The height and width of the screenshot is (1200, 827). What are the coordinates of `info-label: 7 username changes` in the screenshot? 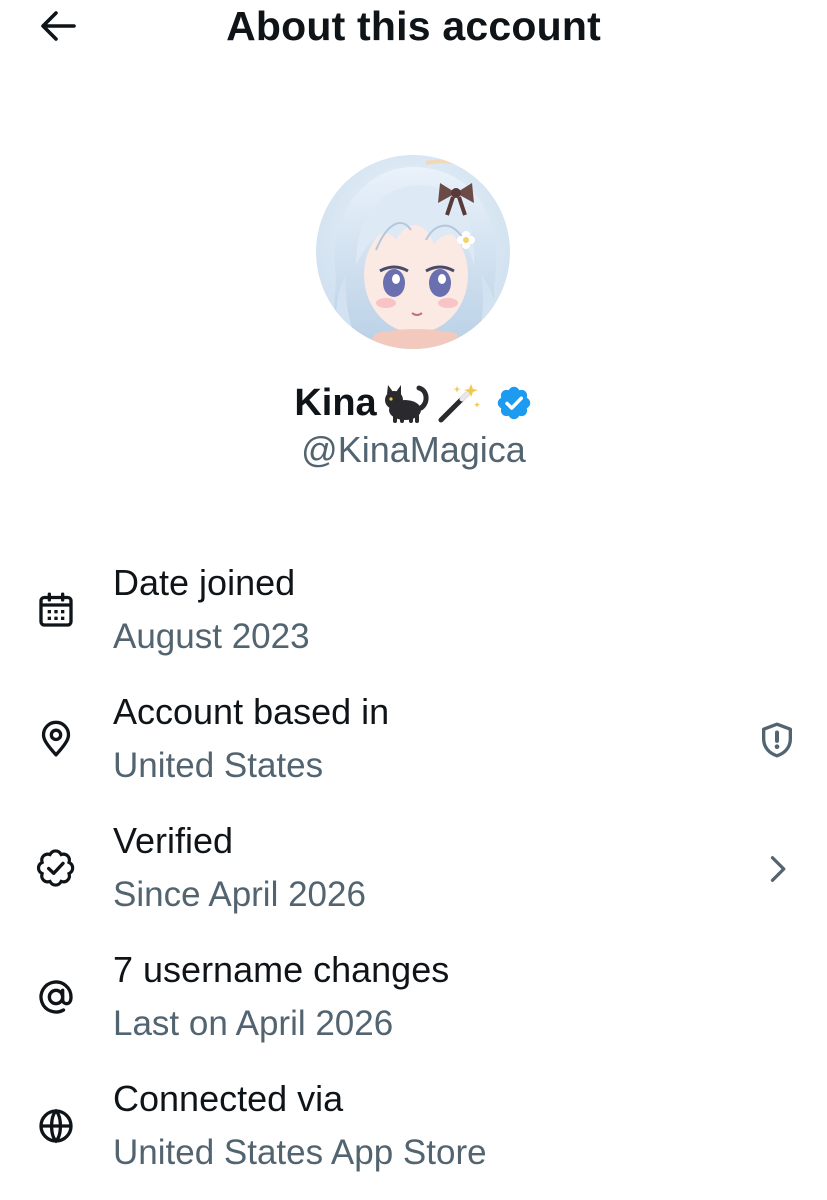 It's located at (281, 969).